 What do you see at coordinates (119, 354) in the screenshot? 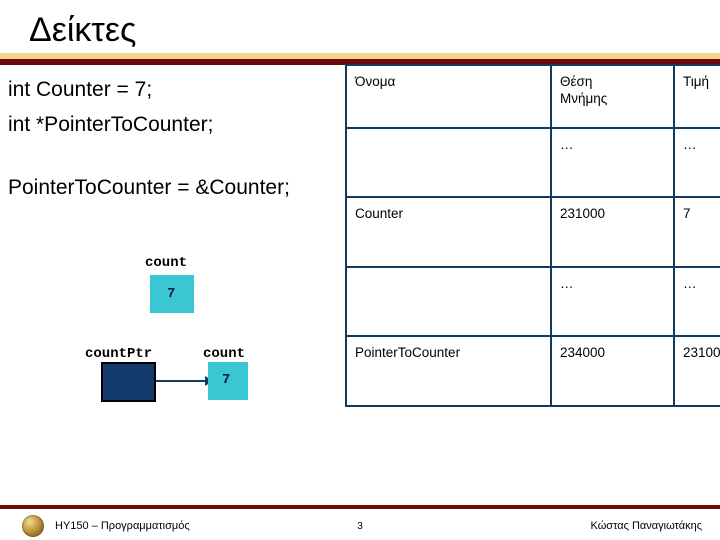
I see `diagram-countptr-label: countPtr` at bounding box center [119, 354].